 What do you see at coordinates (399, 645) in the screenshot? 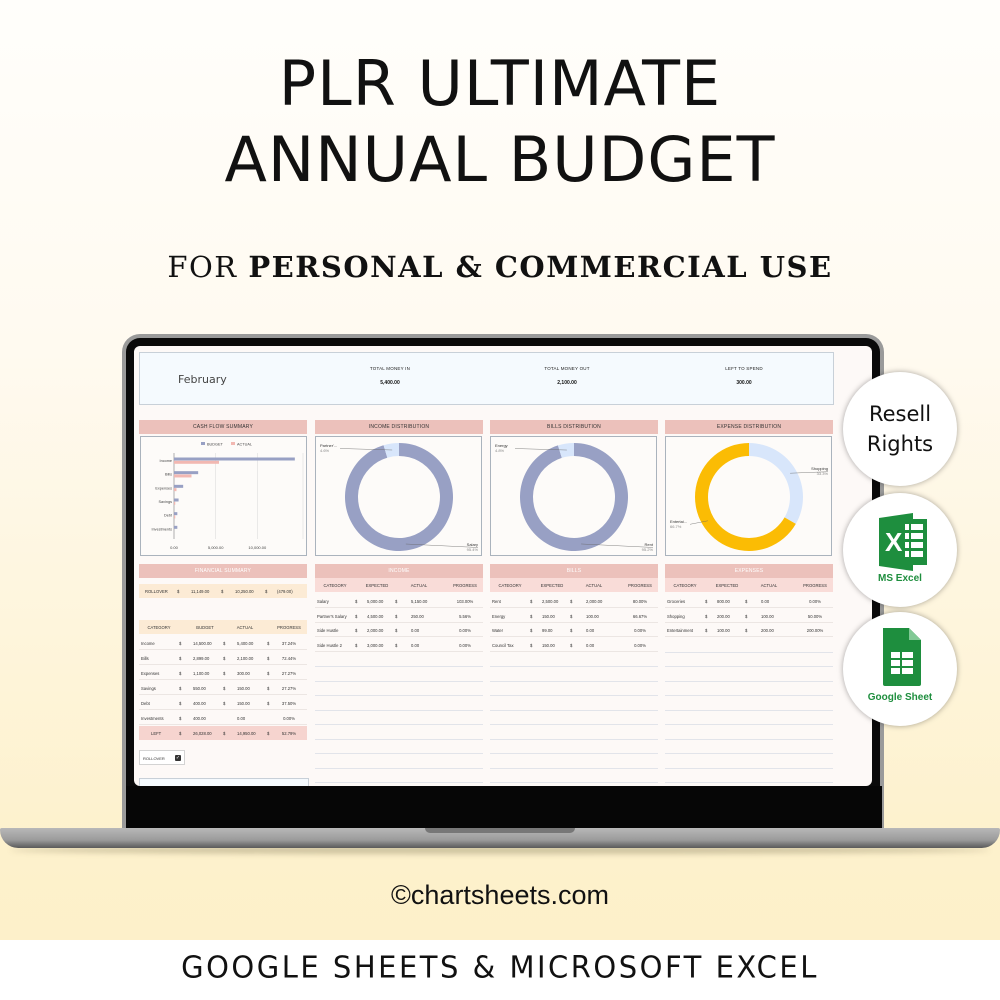
I see `table-row: Side Hustle 2 $3,000.00 $0.00 0.00%` at bounding box center [399, 645].